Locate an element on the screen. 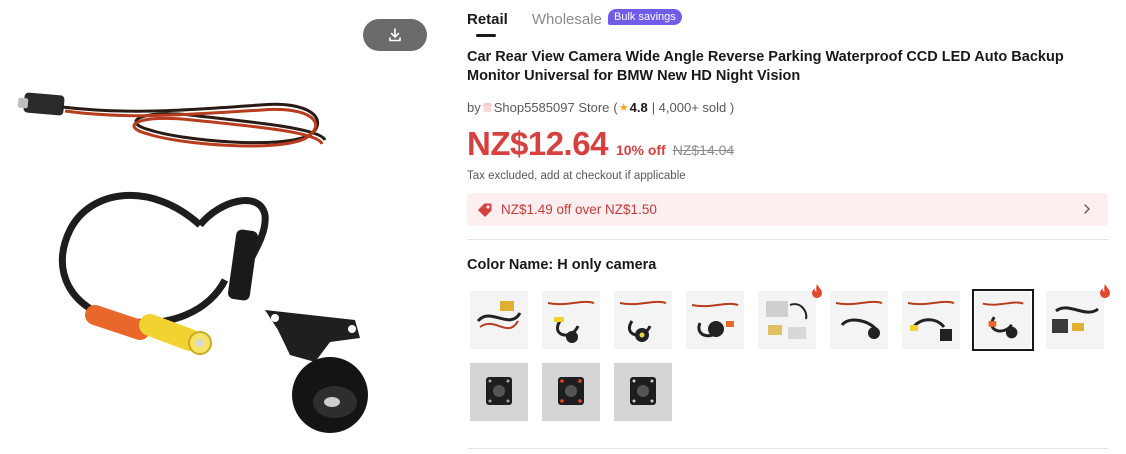 The height and width of the screenshot is (454, 1126). store-rating: 4.8 is located at coordinates (638, 107).